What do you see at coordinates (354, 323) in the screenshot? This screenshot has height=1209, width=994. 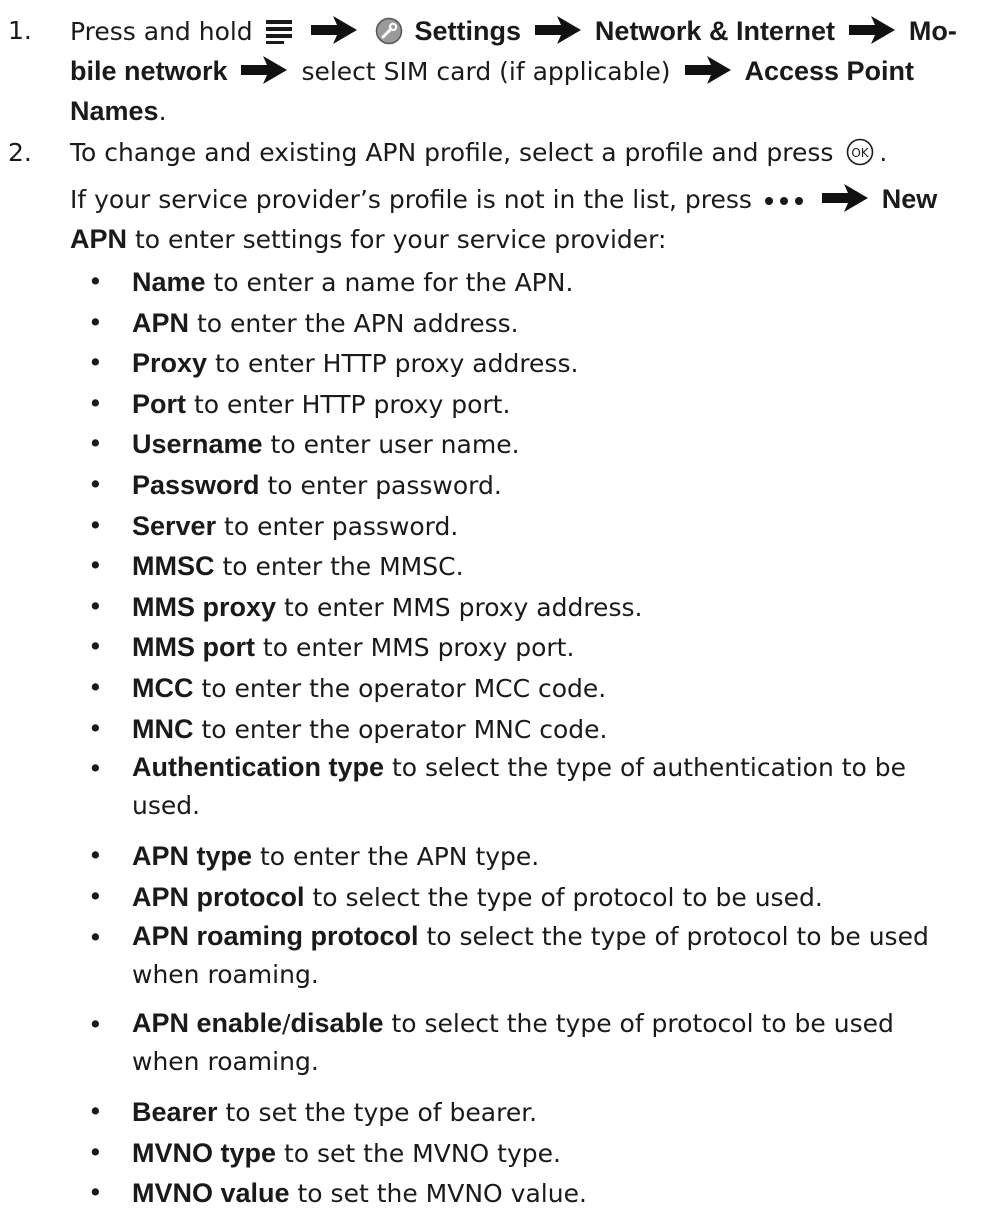 I see `setting-description: to enter the APN address.` at bounding box center [354, 323].